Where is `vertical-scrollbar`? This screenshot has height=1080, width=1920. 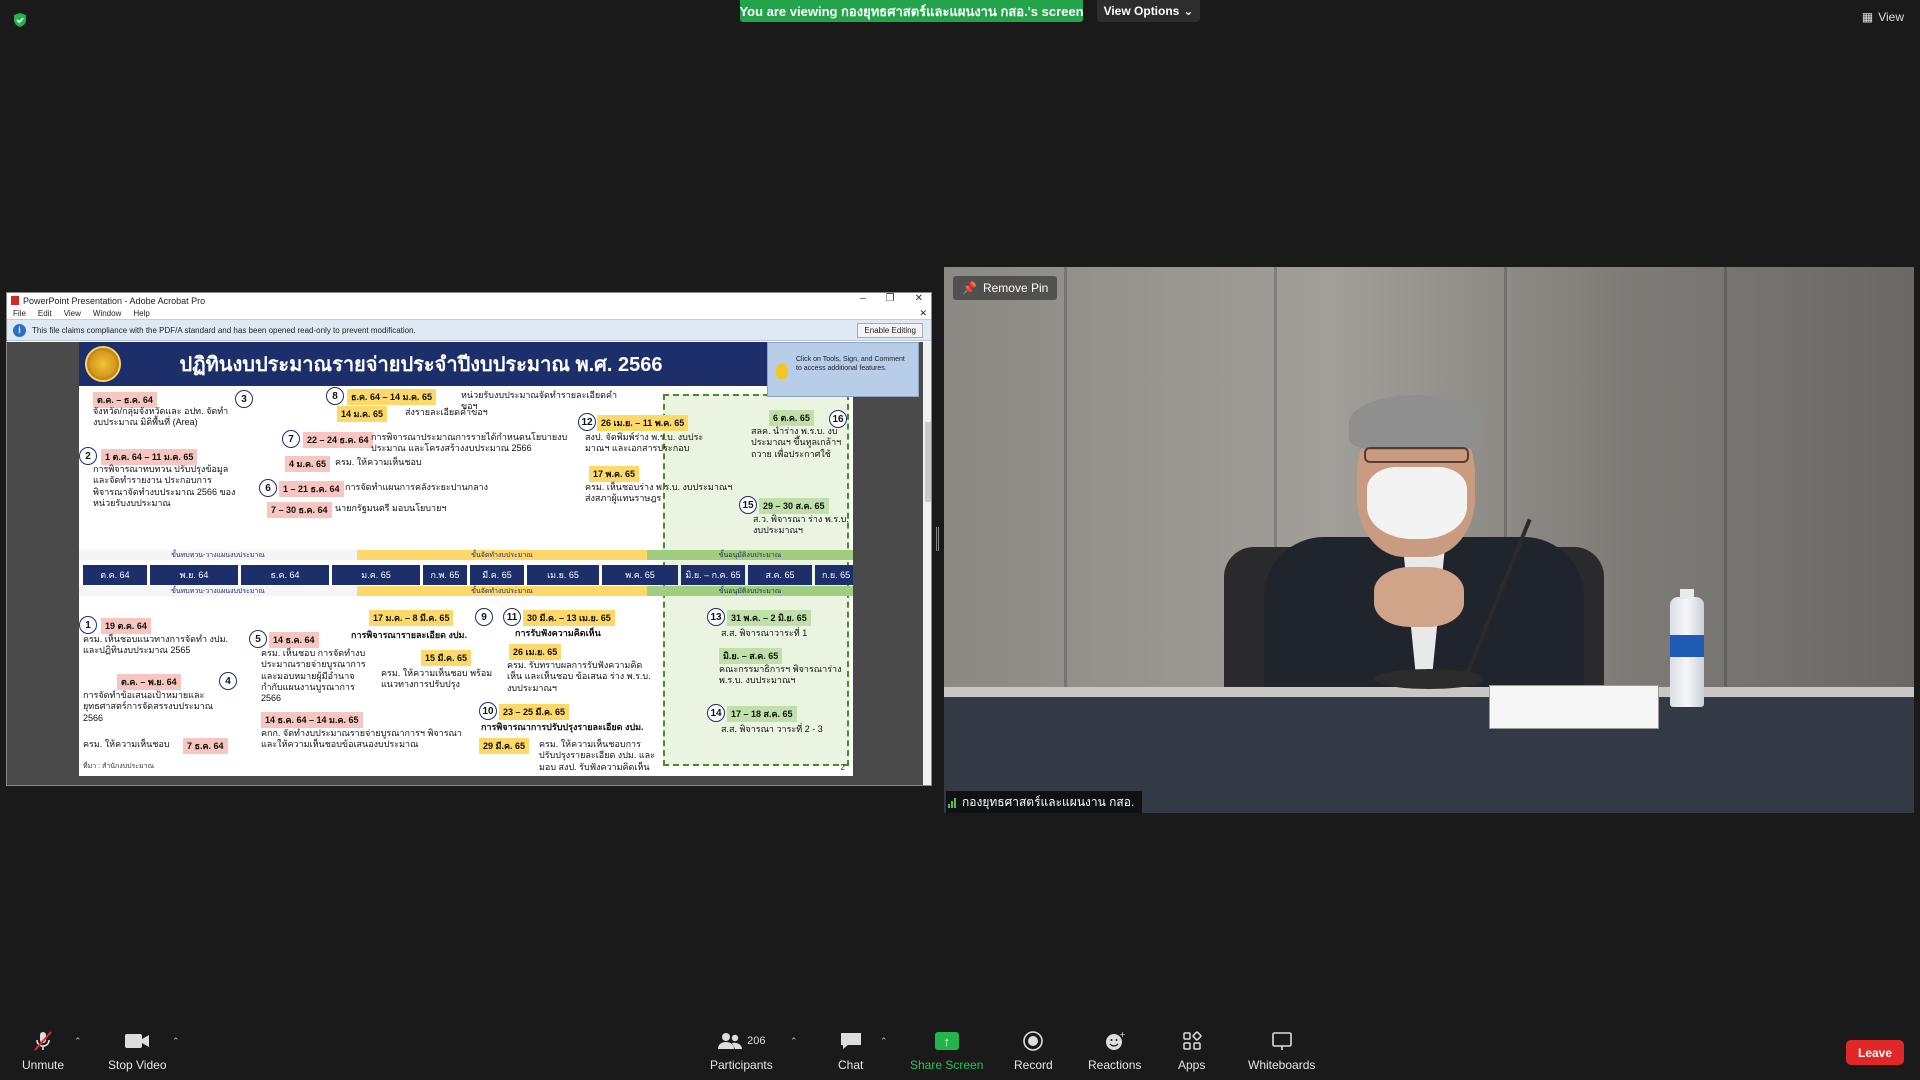 vertical-scrollbar is located at coordinates (927, 563).